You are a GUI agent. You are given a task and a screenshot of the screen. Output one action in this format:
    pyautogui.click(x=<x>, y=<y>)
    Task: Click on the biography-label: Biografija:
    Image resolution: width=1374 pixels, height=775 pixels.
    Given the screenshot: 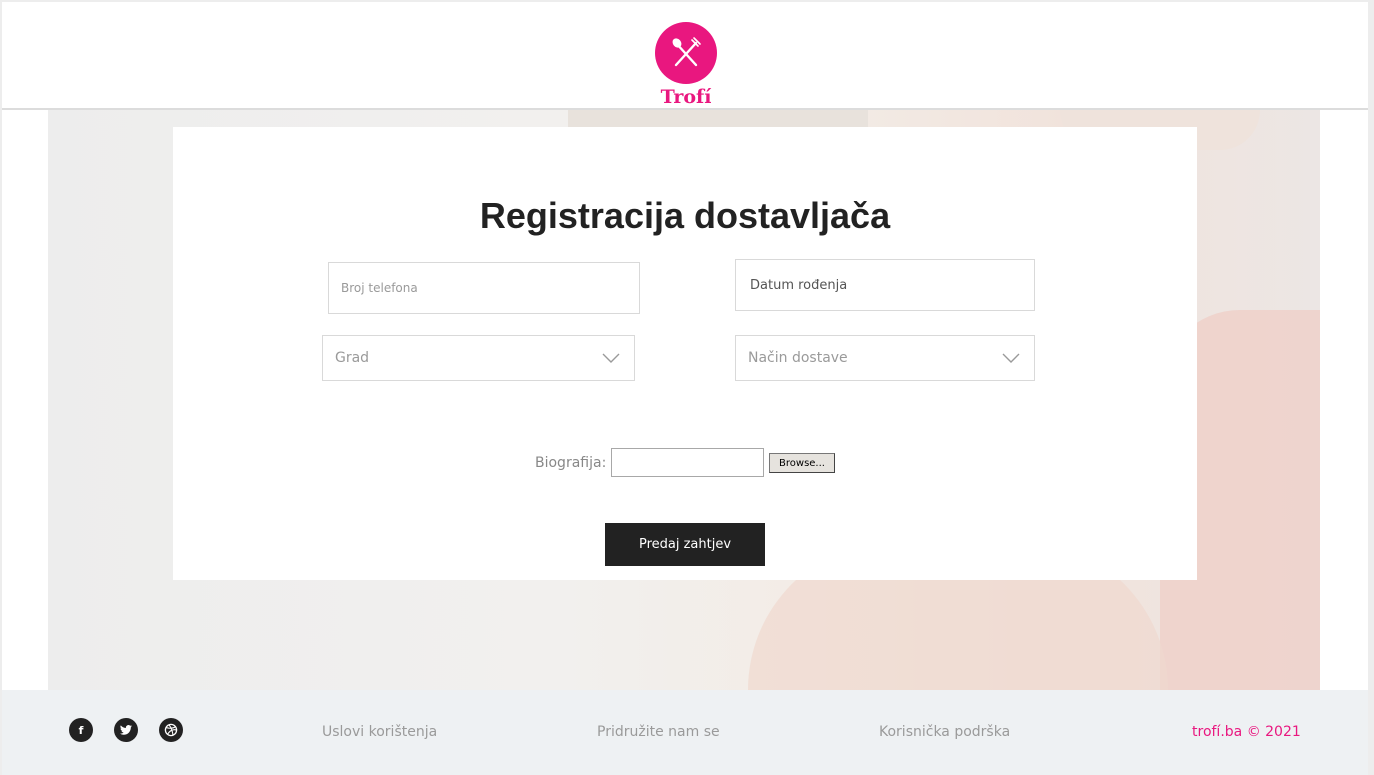 What is the action you would take?
    pyautogui.click(x=571, y=463)
    